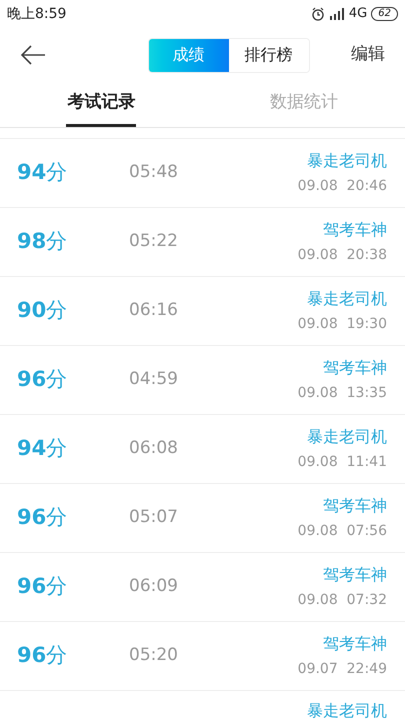  I want to click on record-row: 96分 06:09 驾考车神 09.08 07:32, so click(202, 587).